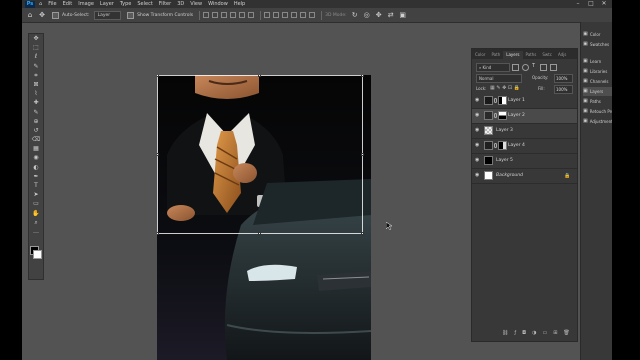 Image resolution: width=640 pixels, height=360 pixels. What do you see at coordinates (36, 66) in the screenshot?
I see `quick-select-icon: ✎` at bounding box center [36, 66].